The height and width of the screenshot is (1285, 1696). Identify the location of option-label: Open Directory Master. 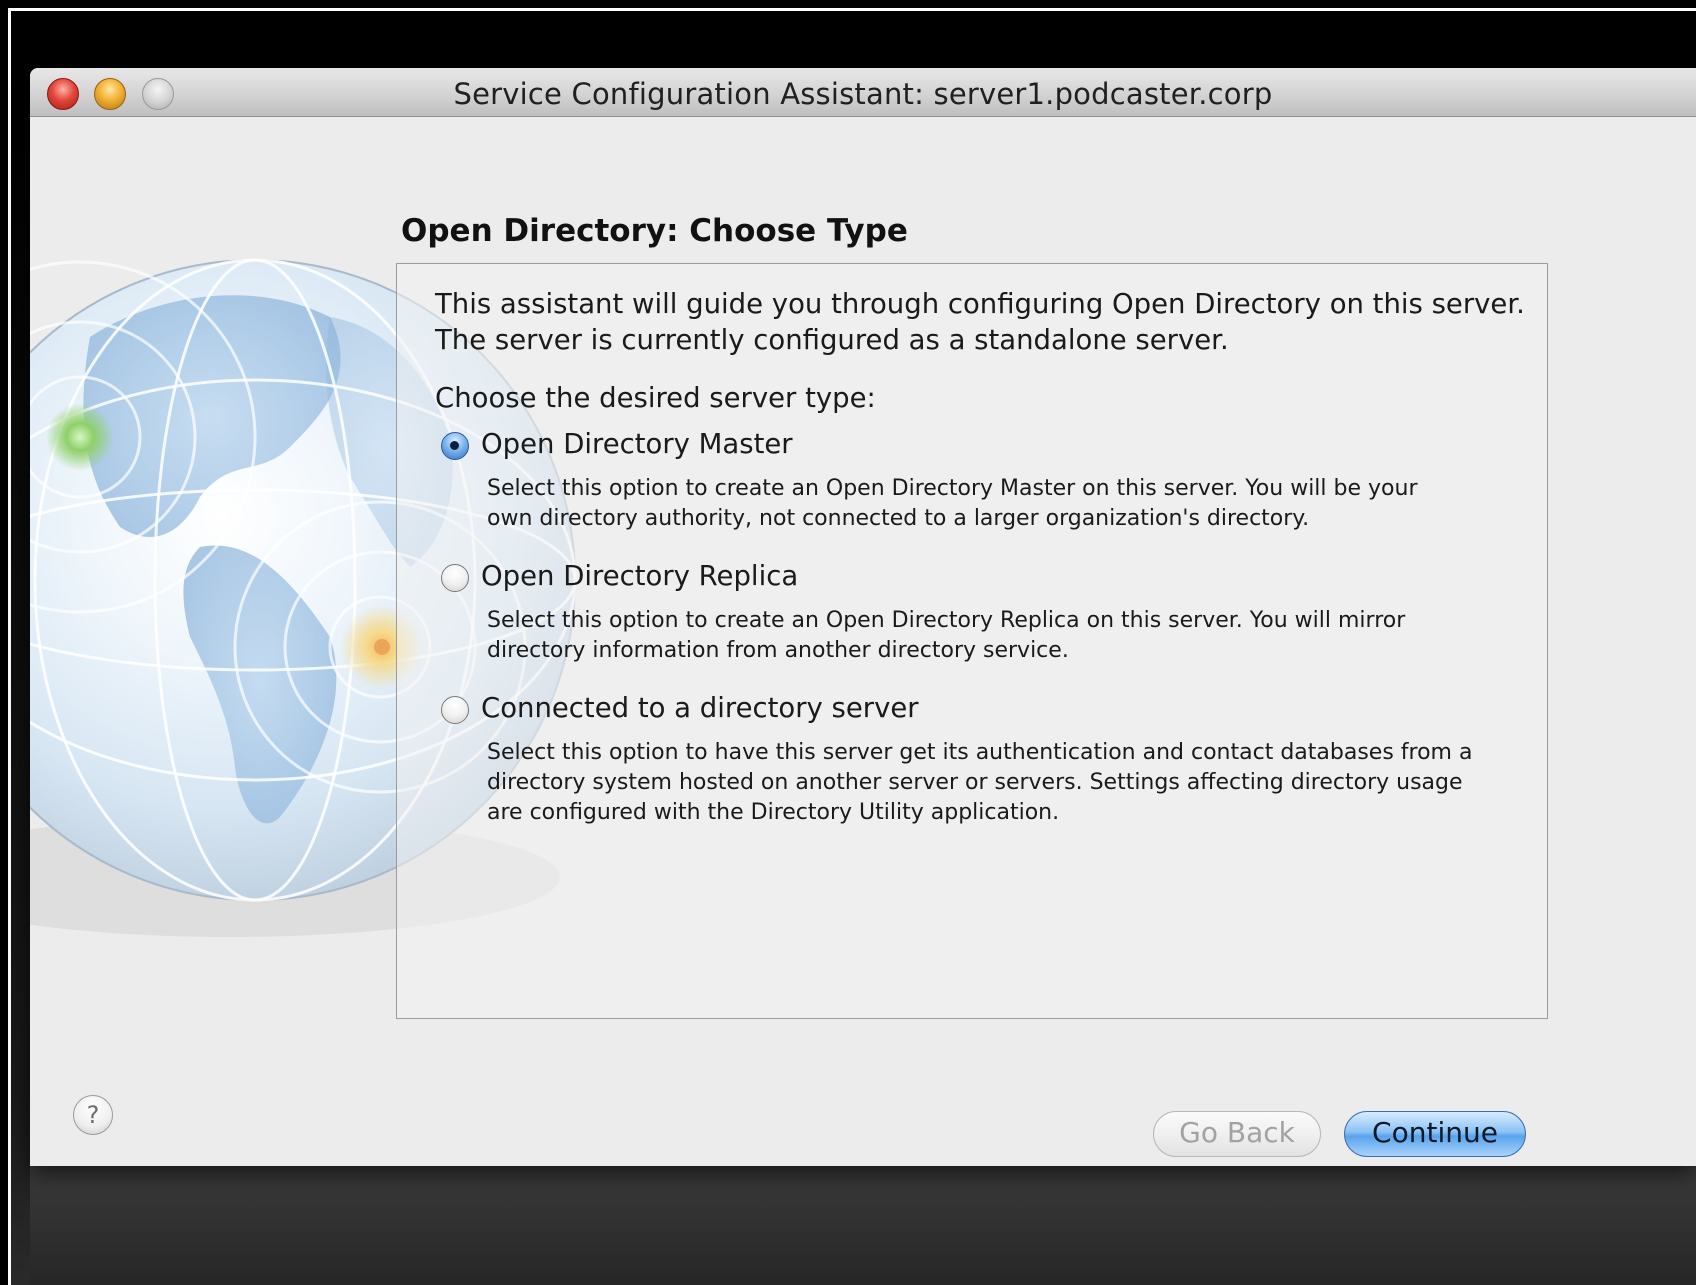
(637, 444).